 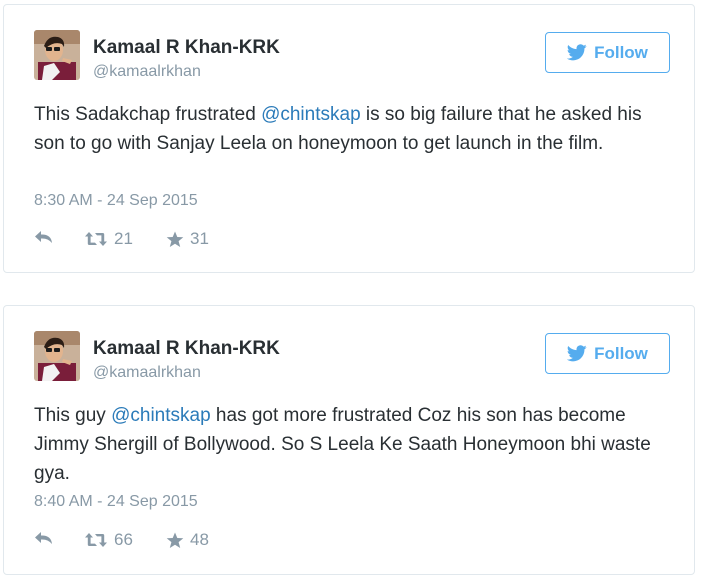 I want to click on favorite-button: 31, so click(x=187, y=239).